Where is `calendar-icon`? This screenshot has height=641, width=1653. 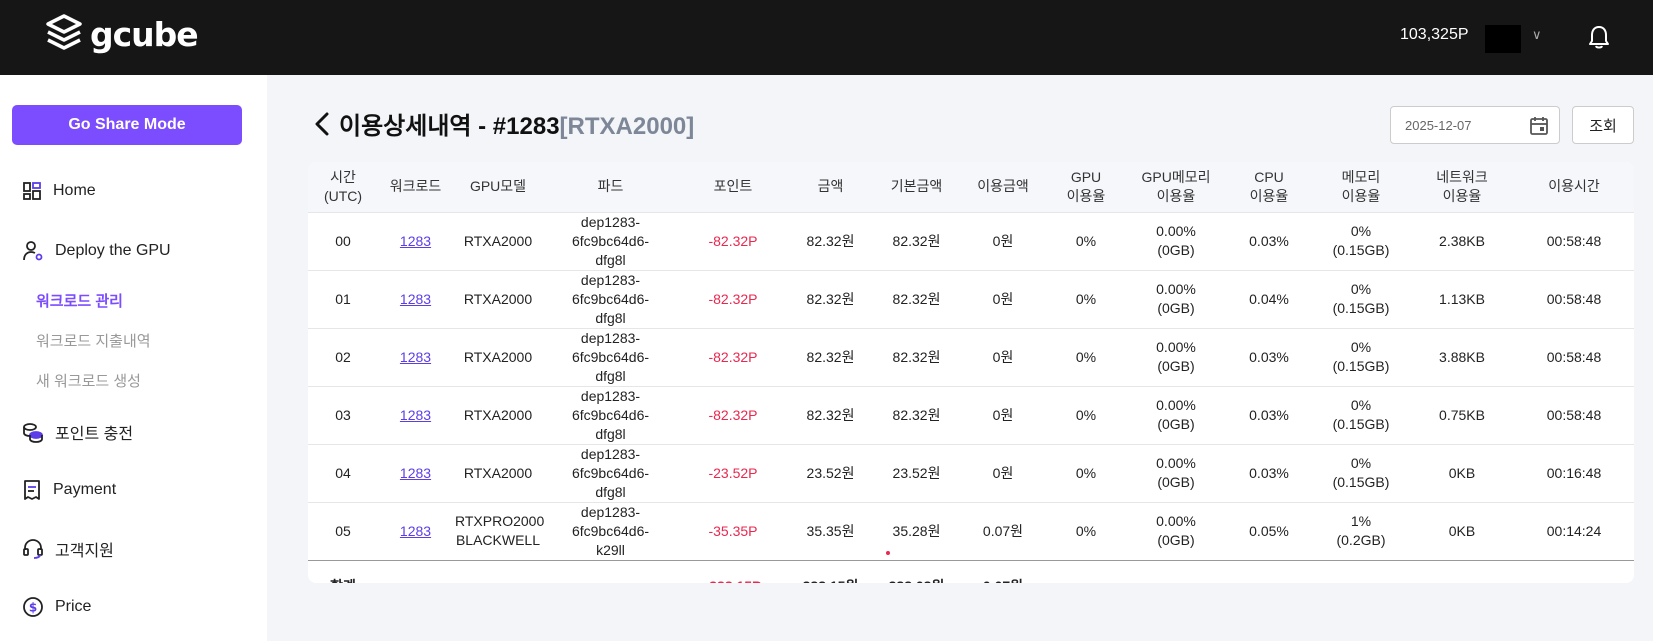
calendar-icon is located at coordinates (1539, 126).